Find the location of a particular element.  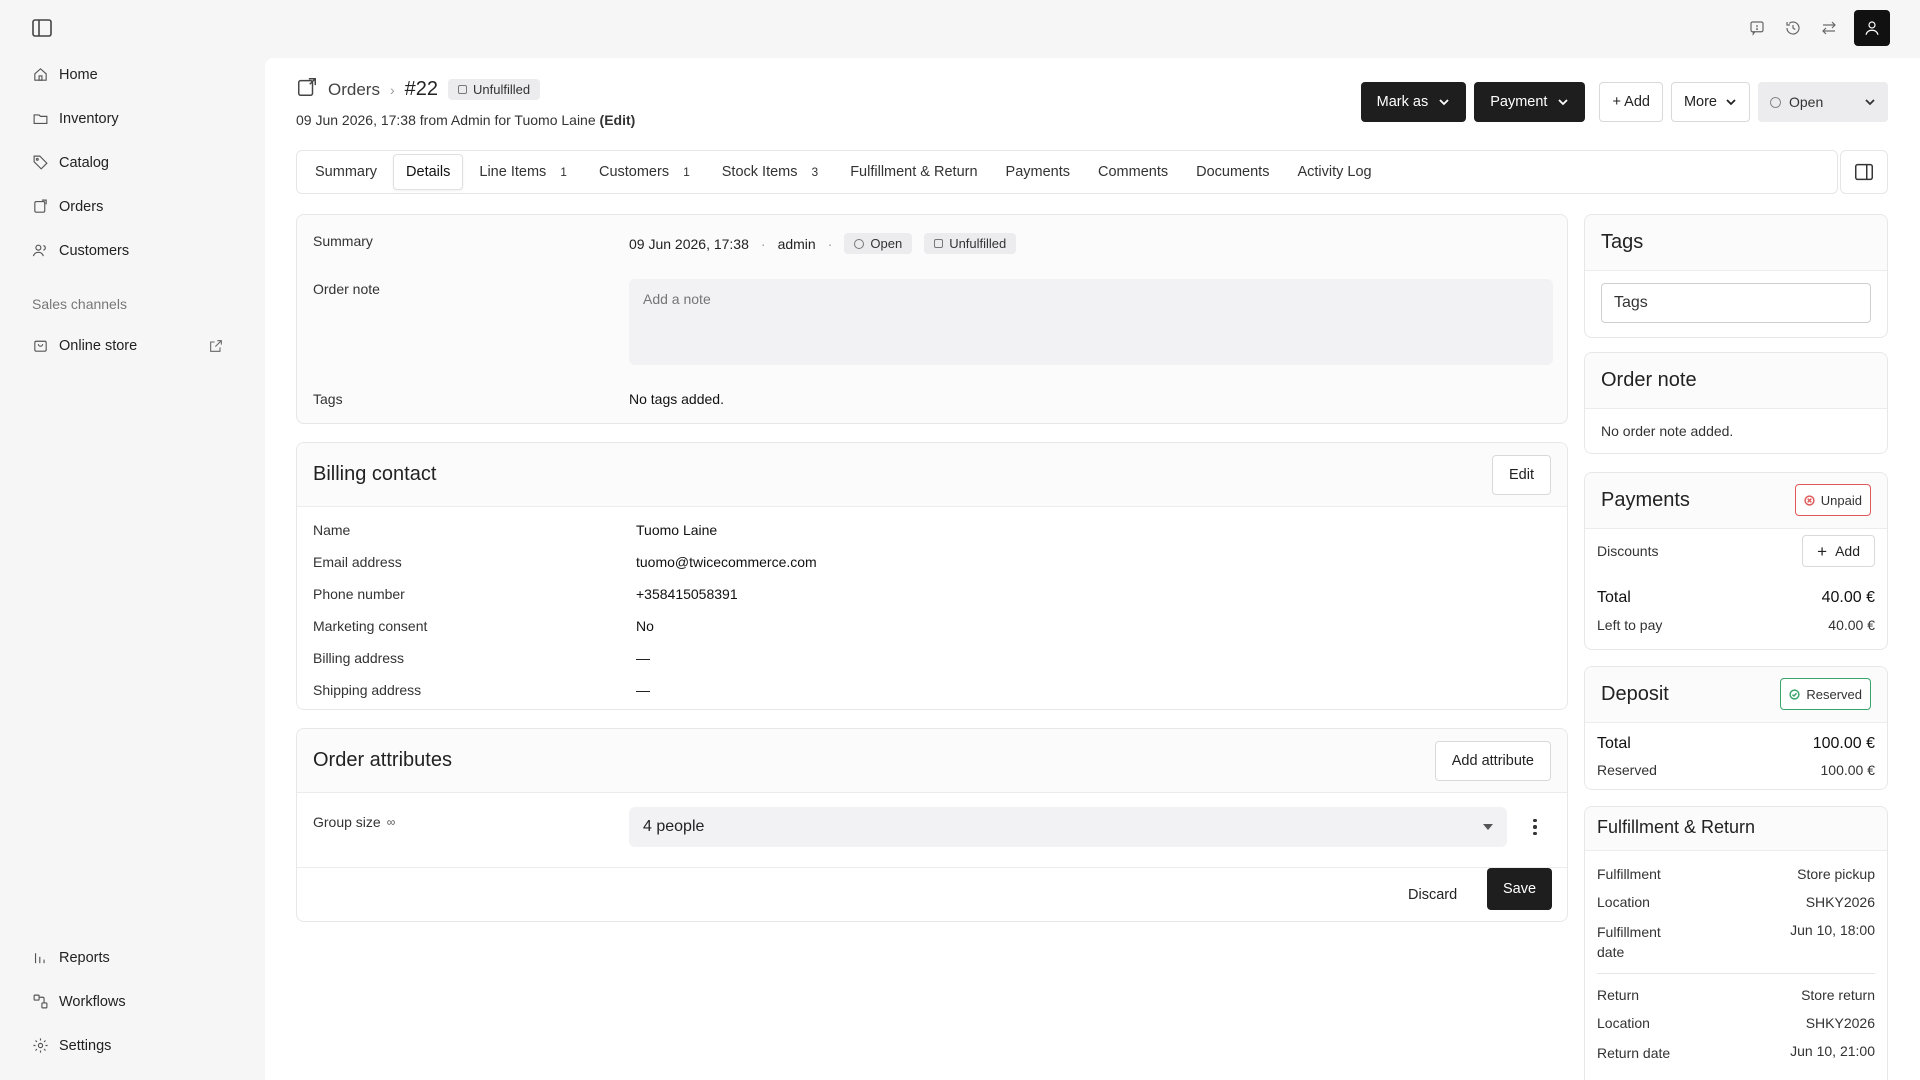

sidebar-item-inventory: Inventory is located at coordinates (75, 118).